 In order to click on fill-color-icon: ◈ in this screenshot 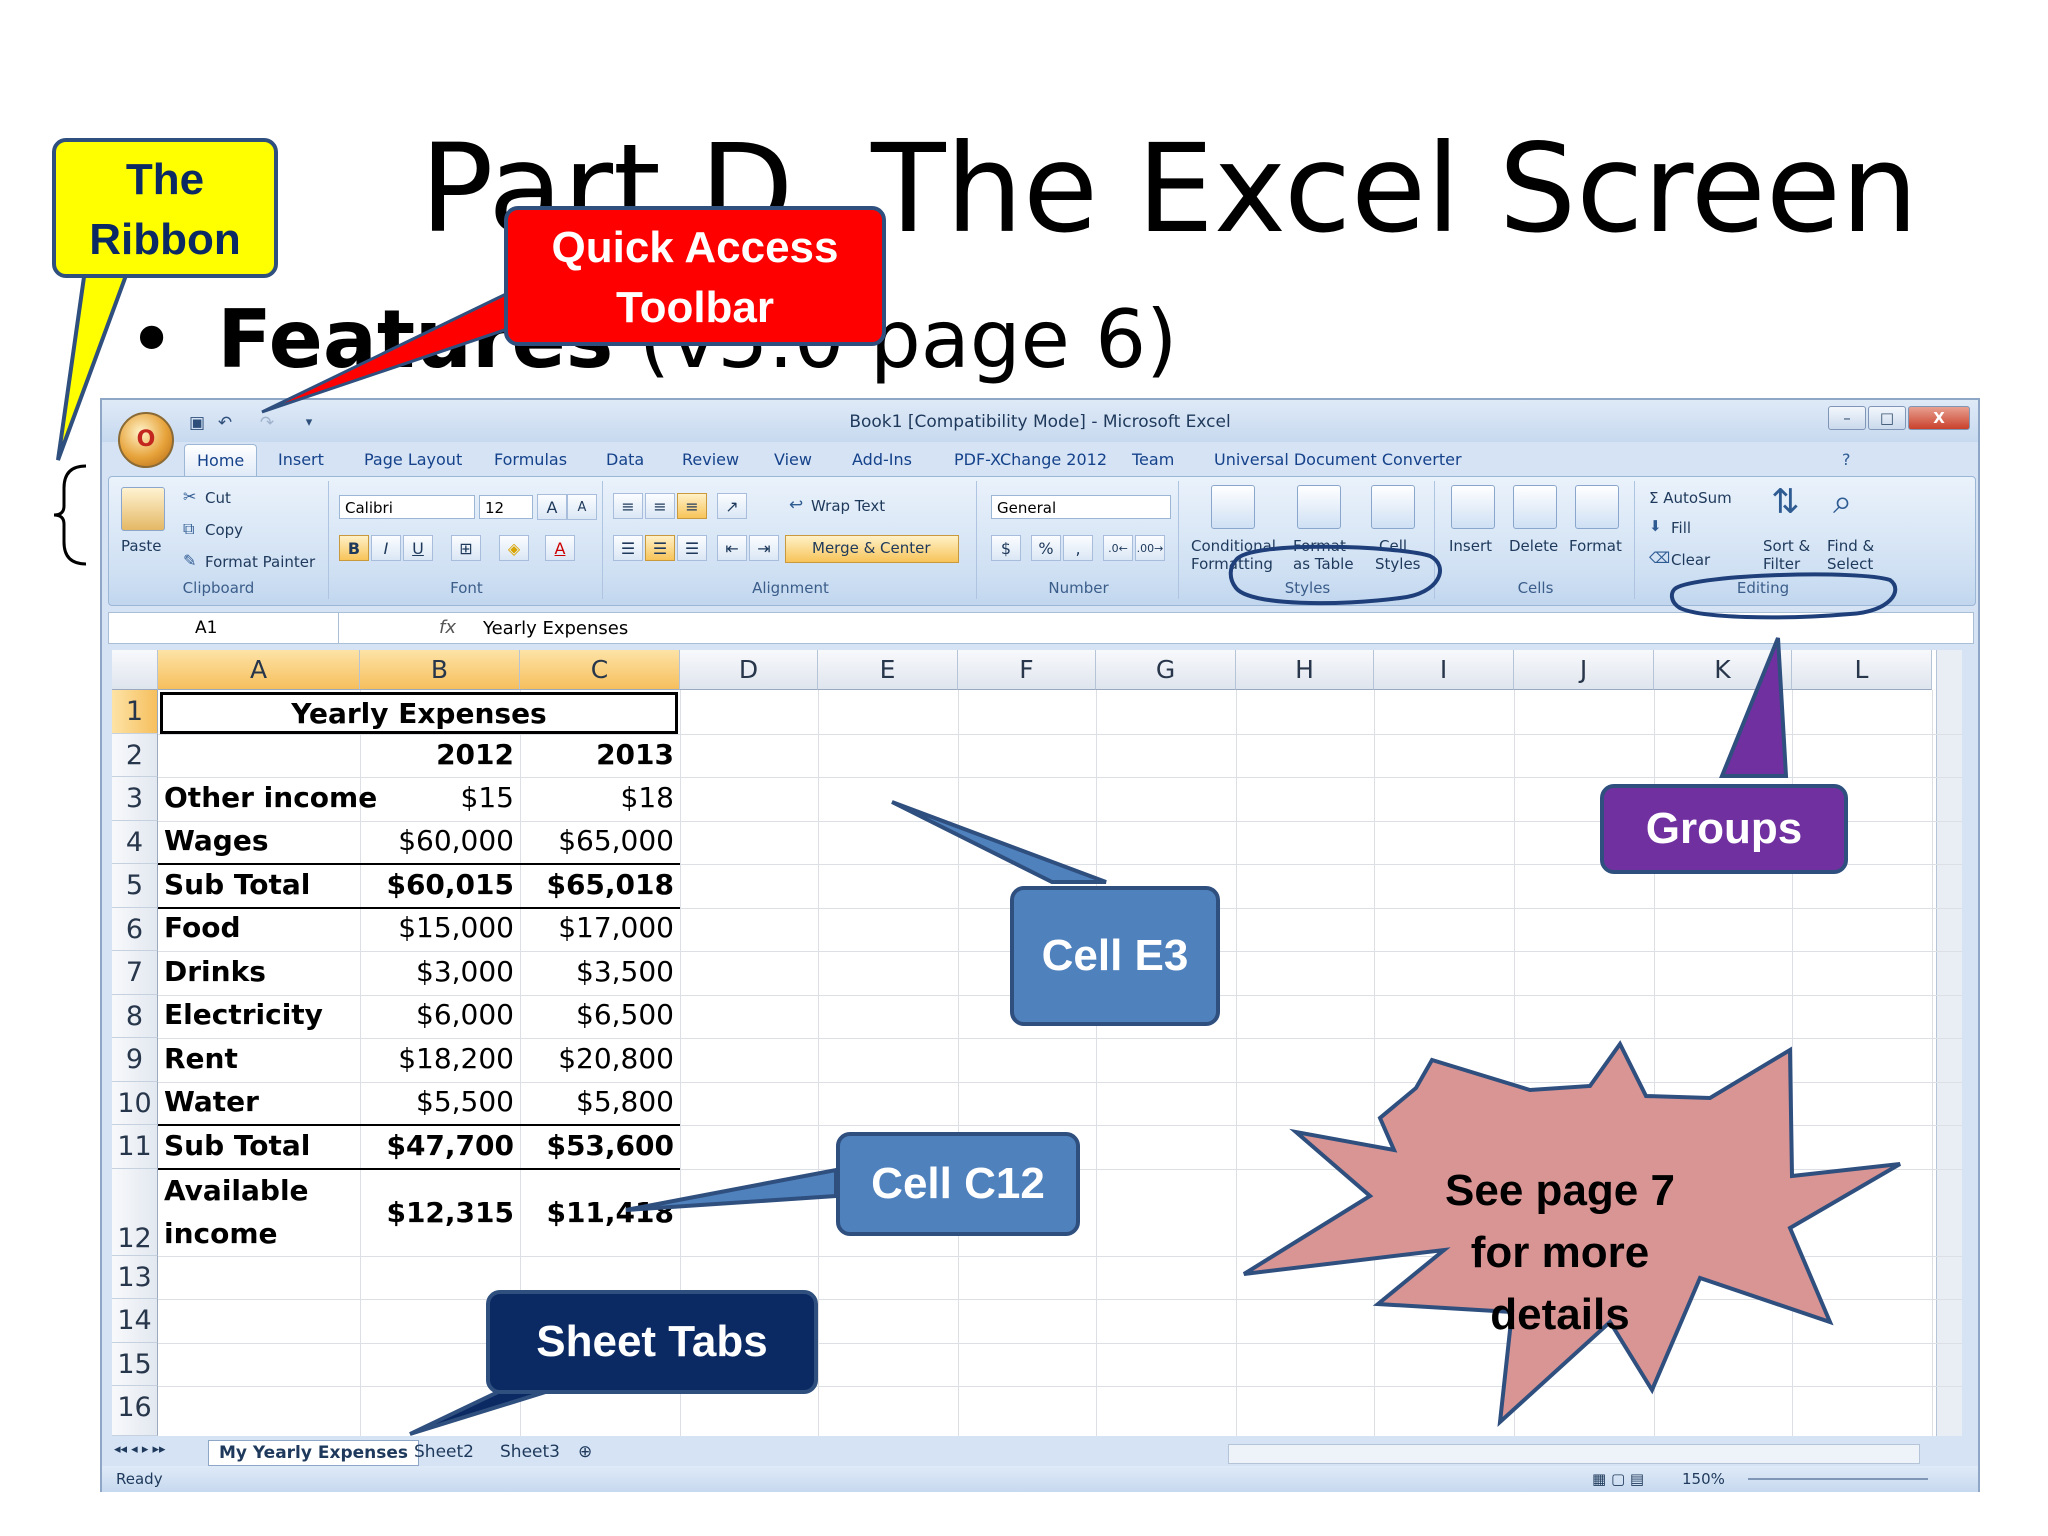, I will do `click(514, 548)`.